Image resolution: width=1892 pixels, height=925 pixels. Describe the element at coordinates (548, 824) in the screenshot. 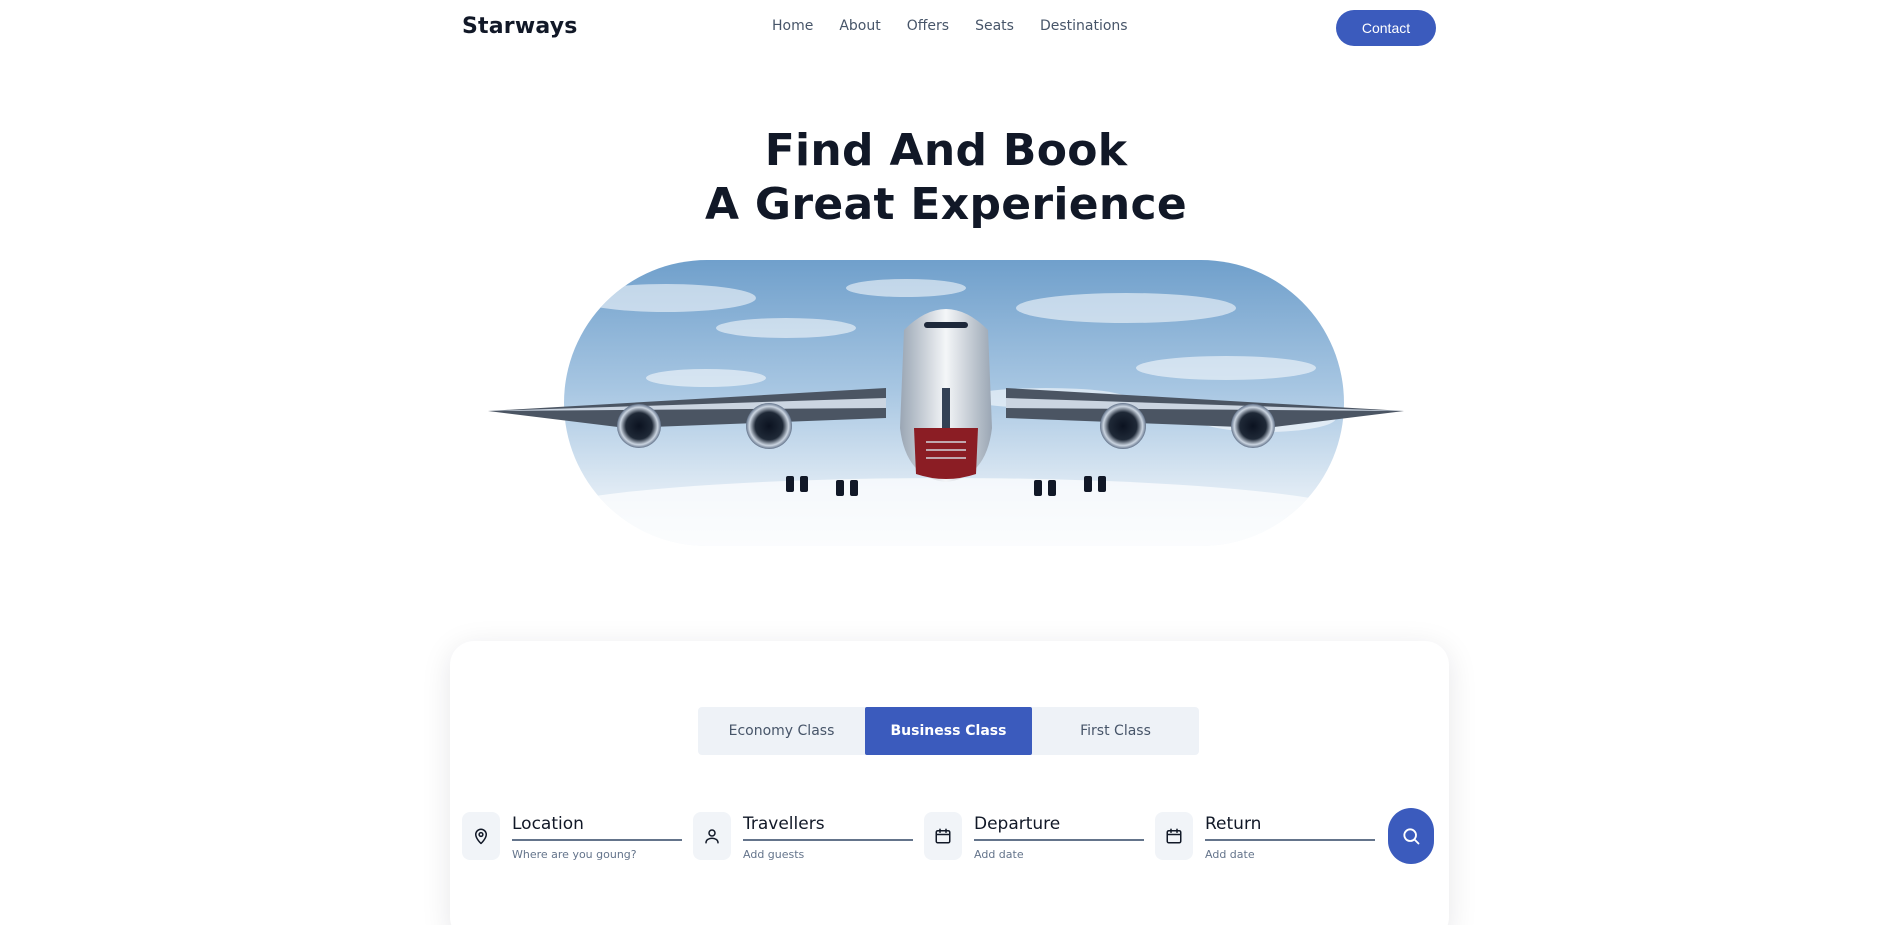

I see `location-label: Location` at that location.